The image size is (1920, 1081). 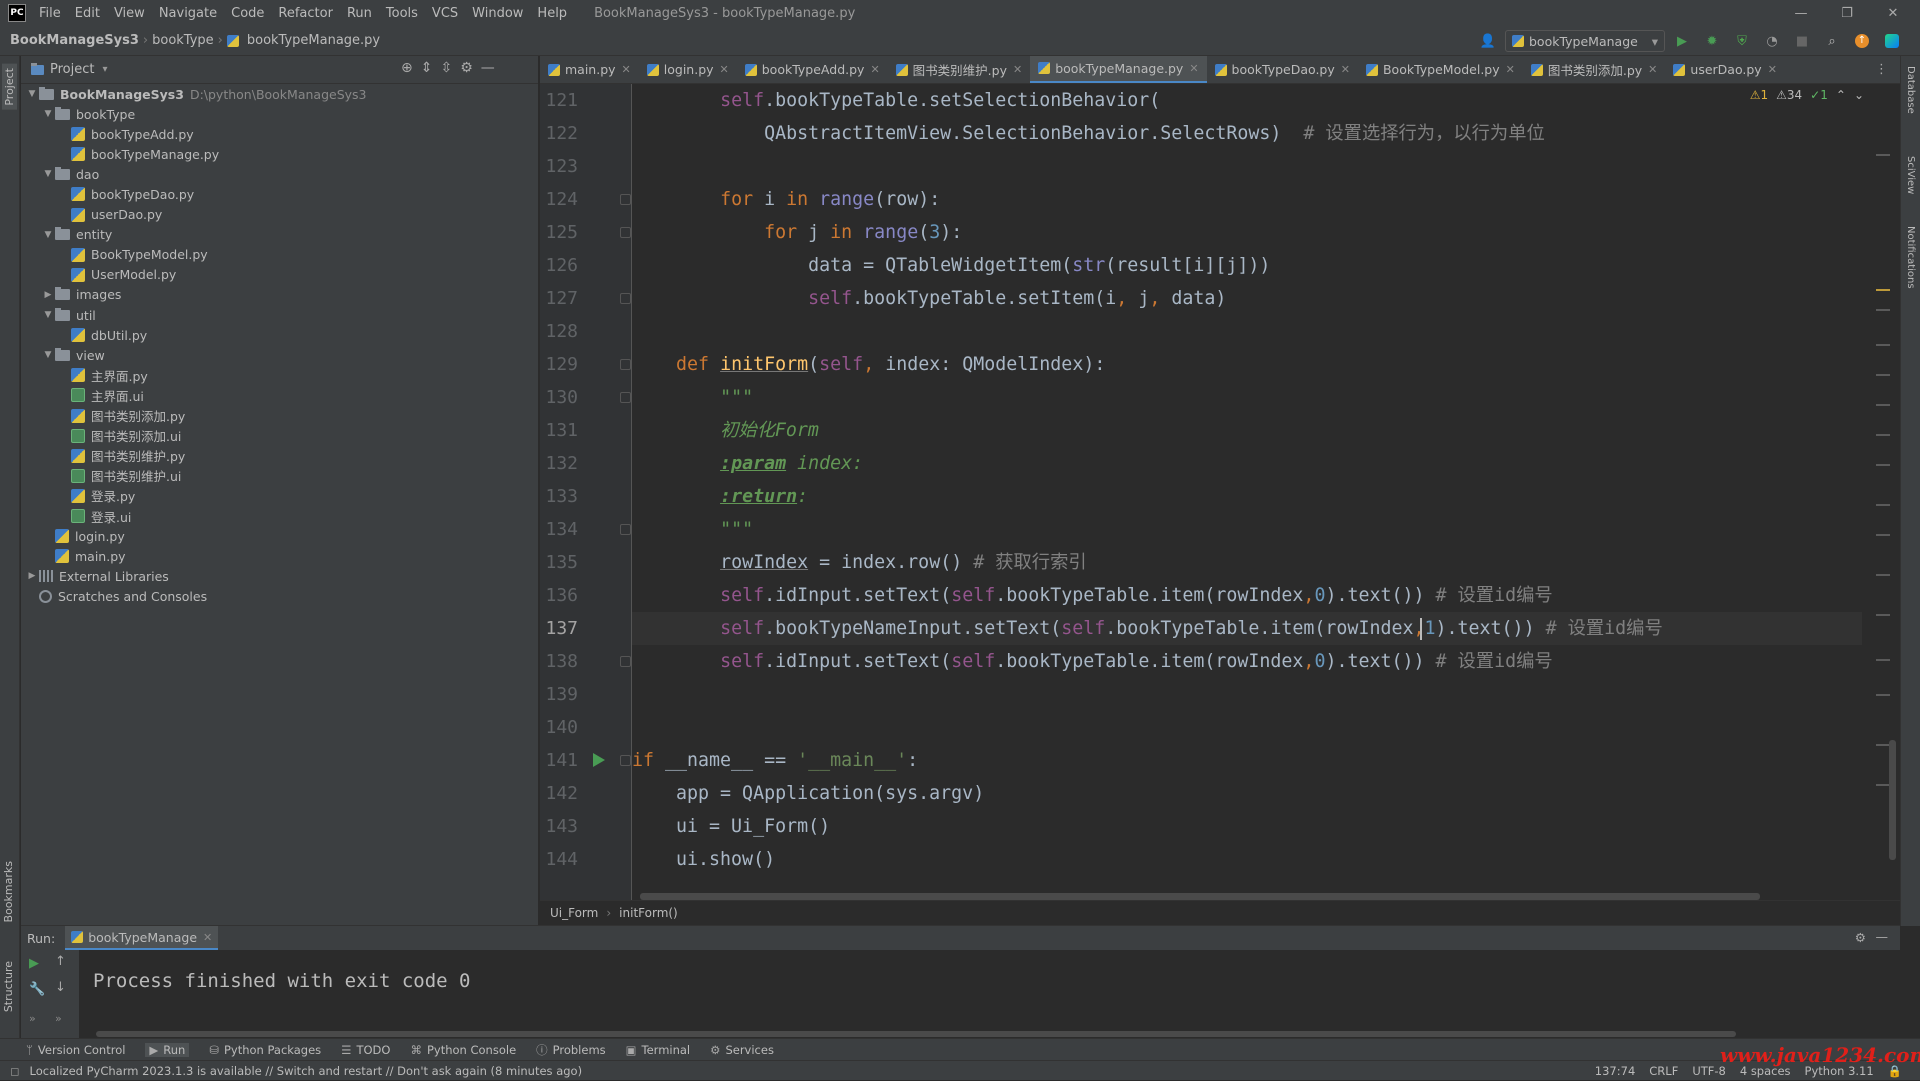 What do you see at coordinates (571, 1050) in the screenshot?
I see `tool-problems: ⓘ Problems` at bounding box center [571, 1050].